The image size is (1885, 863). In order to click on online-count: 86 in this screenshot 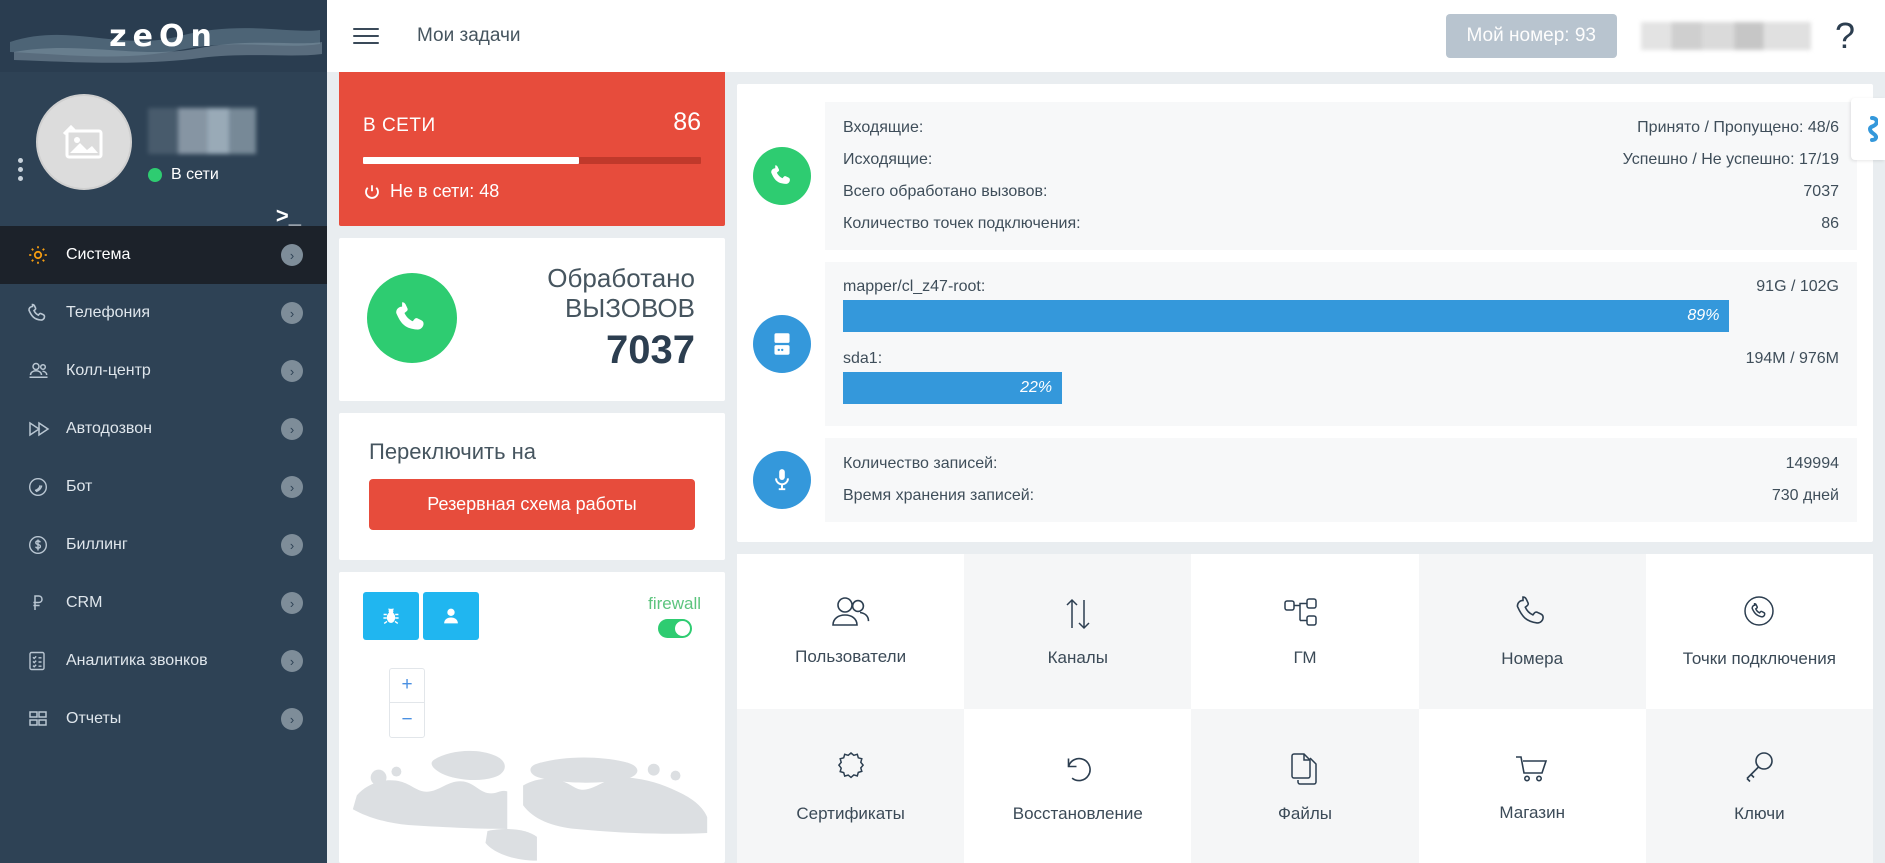, I will do `click(687, 122)`.